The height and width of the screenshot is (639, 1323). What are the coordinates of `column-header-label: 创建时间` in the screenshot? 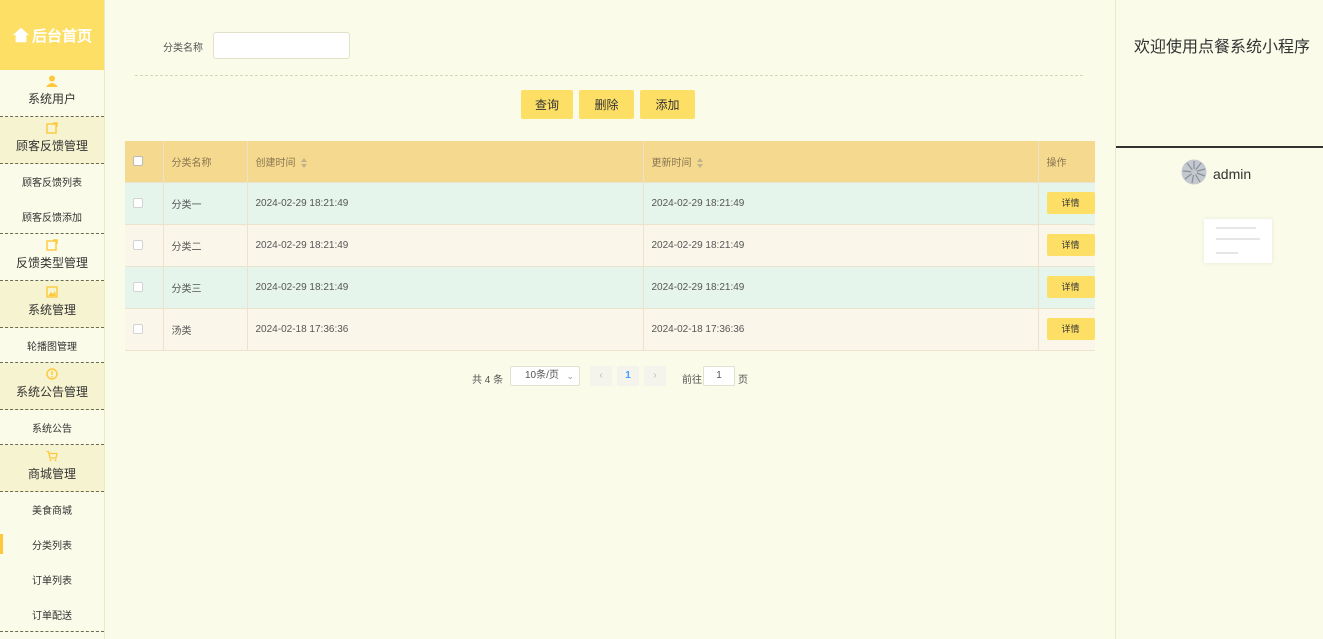 It's located at (275, 163).